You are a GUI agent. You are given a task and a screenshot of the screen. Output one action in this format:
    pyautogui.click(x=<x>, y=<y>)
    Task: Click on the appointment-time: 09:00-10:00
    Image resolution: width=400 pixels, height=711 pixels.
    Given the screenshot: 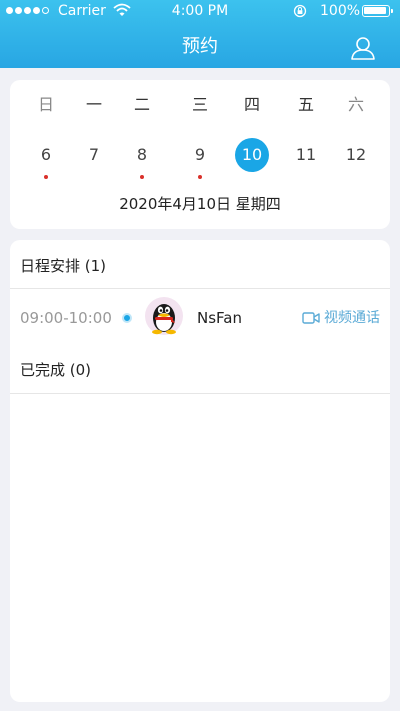 What is the action you would take?
    pyautogui.click(x=66, y=318)
    